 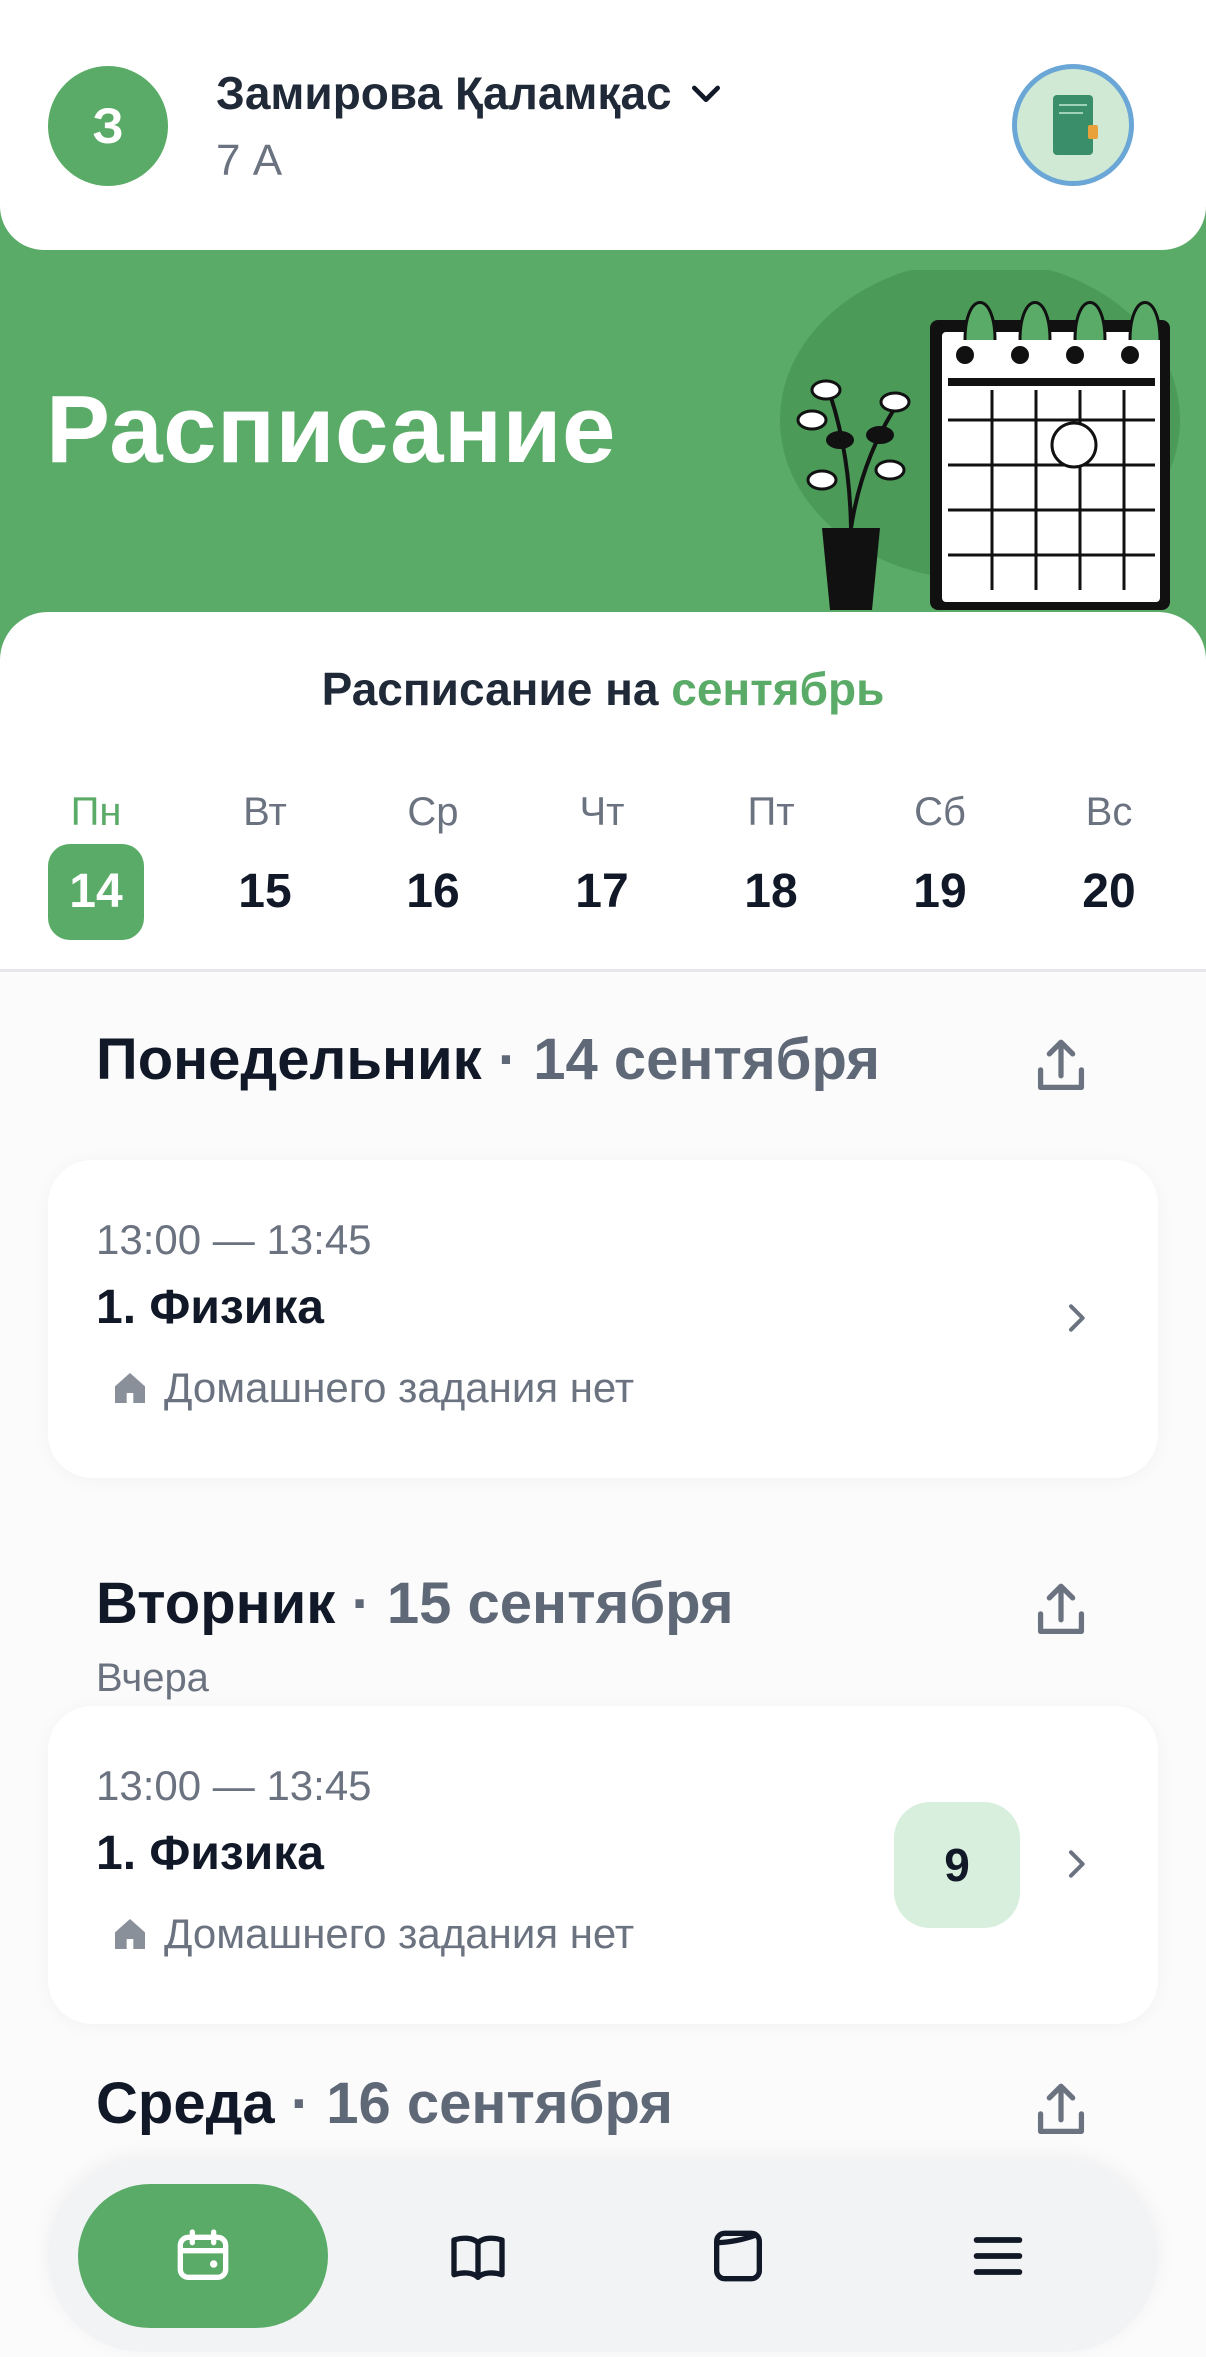 I want to click on day-heading-mon: Понедельник · 14 сентября, so click(x=488, y=1059).